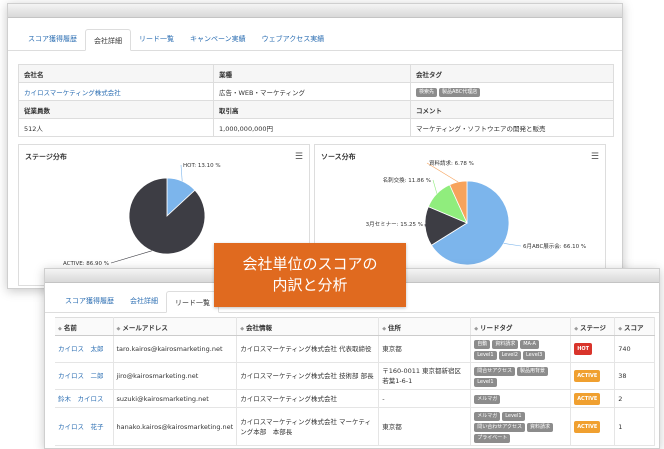 This screenshot has width=664, height=449. I want to click on company-name-link: カイロスマーケティング株式会社, so click(116, 91).